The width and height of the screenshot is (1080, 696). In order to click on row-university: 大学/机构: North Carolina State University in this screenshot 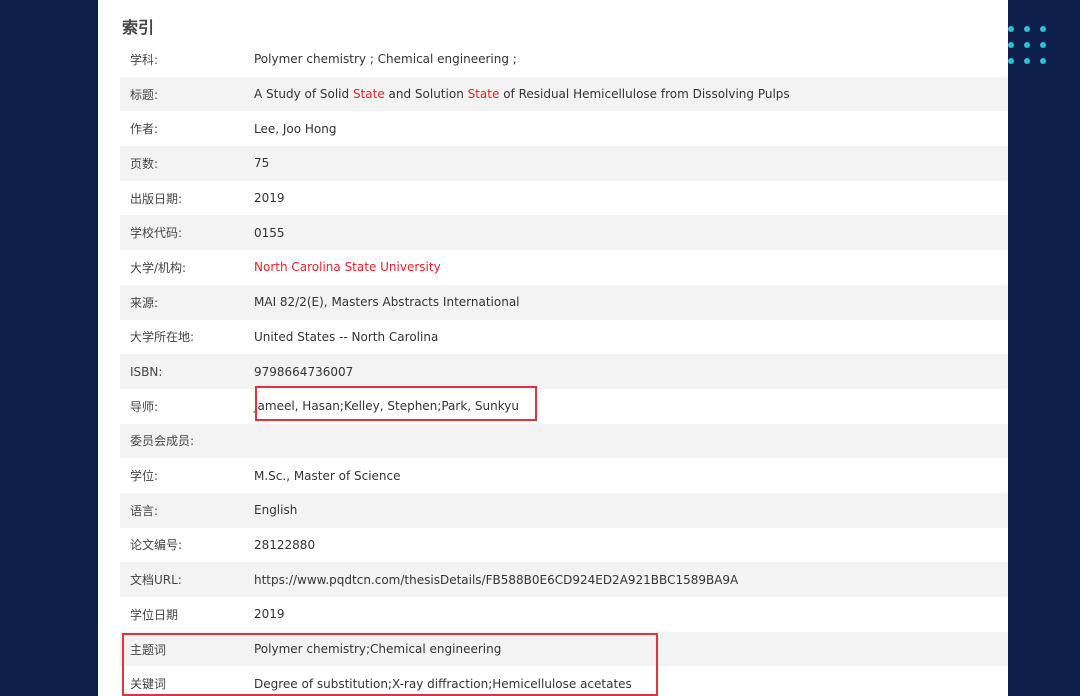, I will do `click(564, 267)`.